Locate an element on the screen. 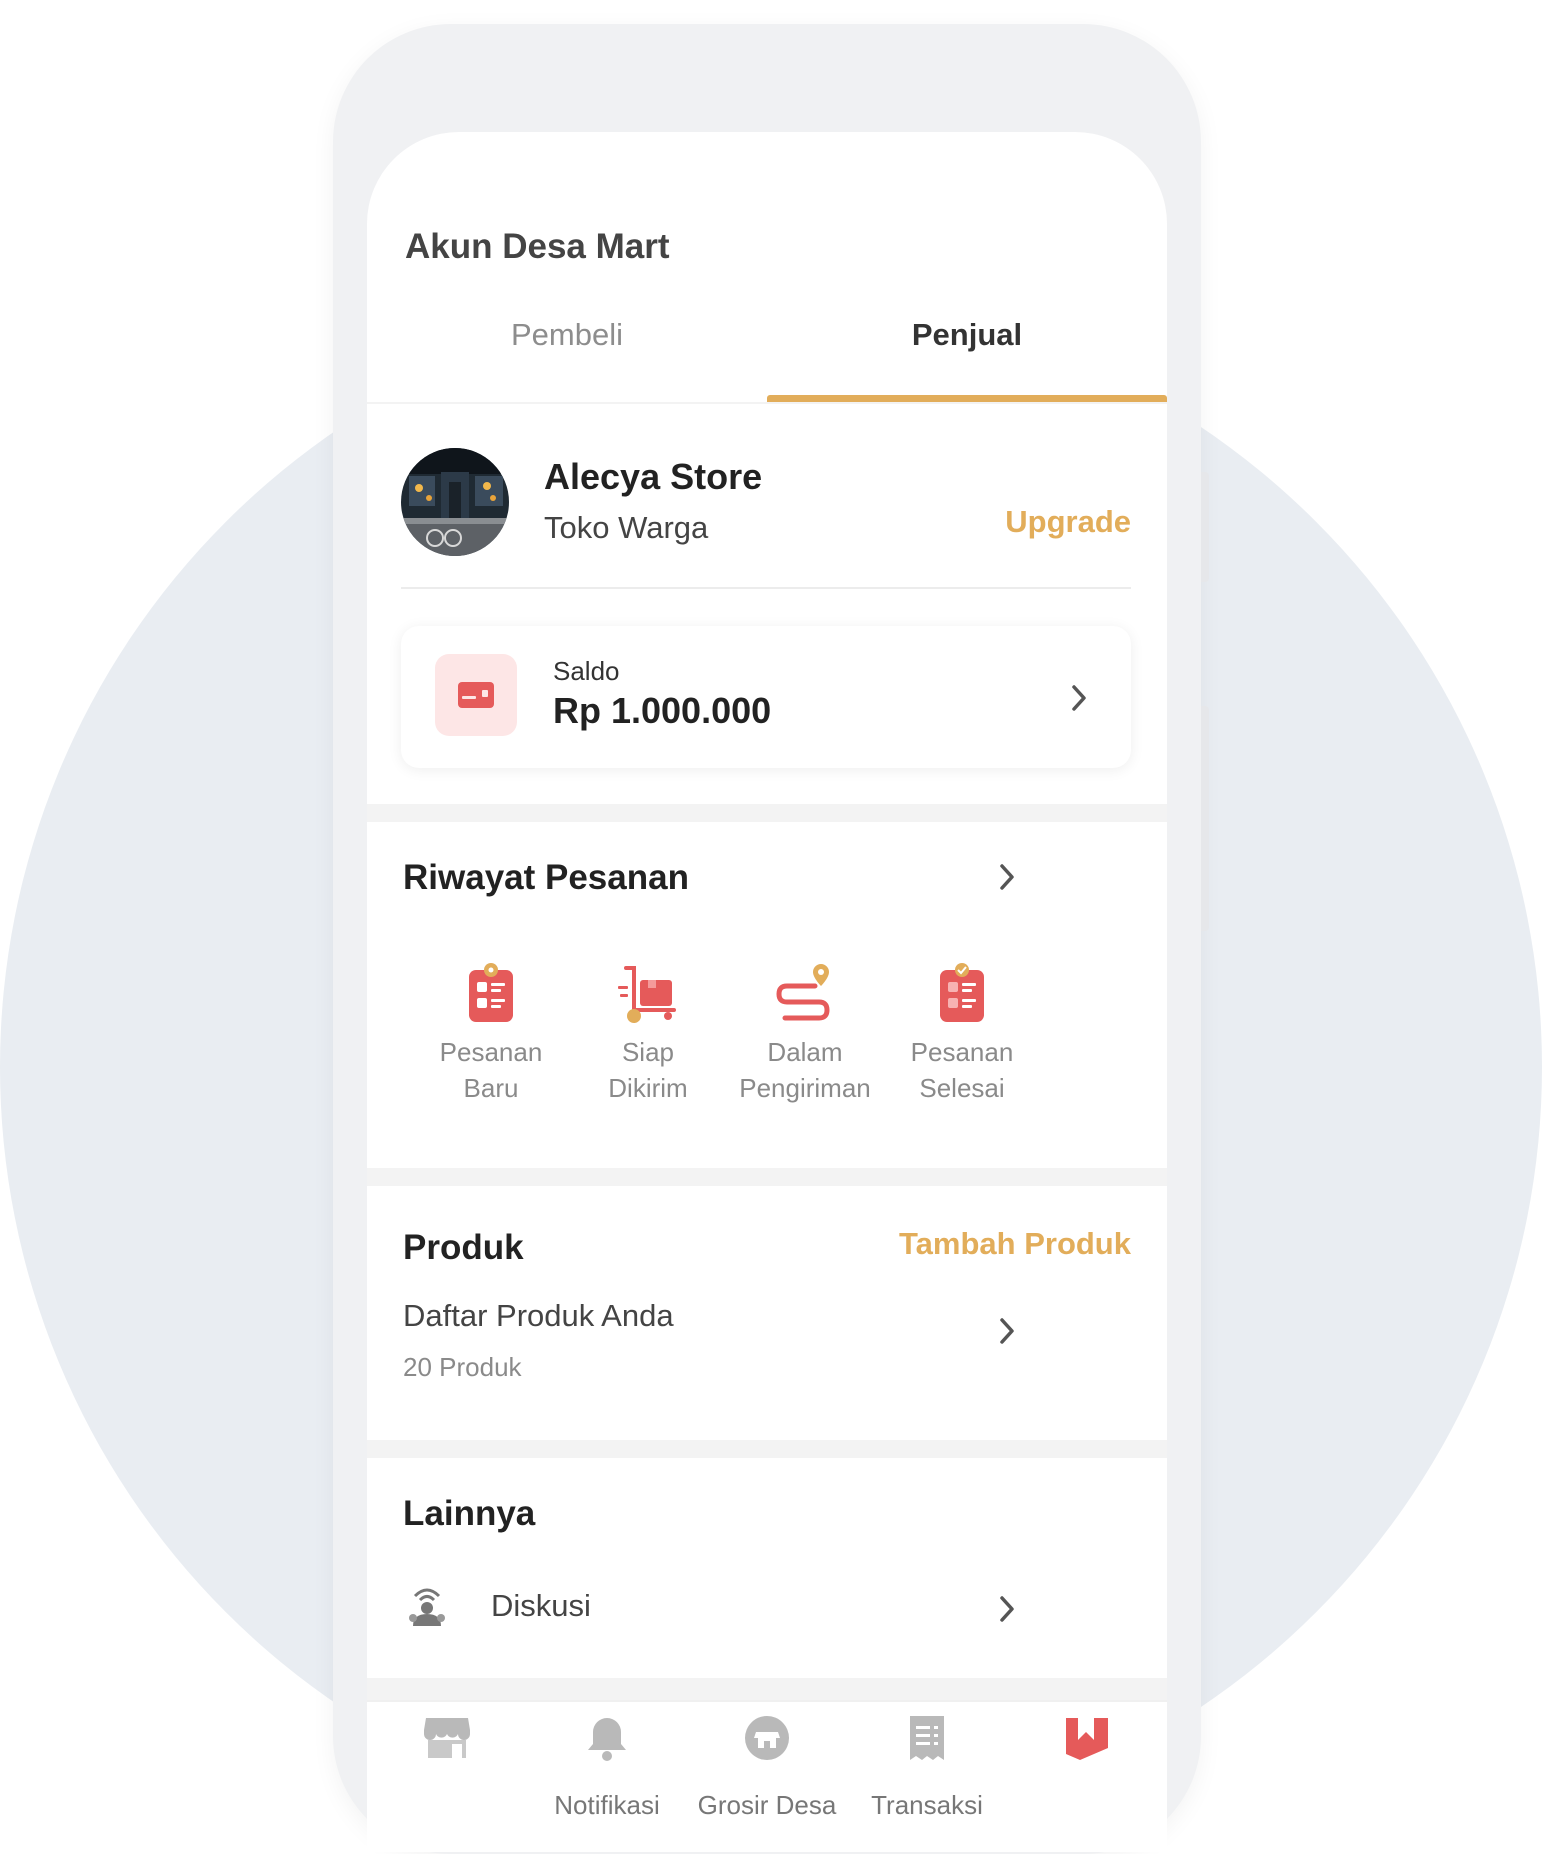  product-list-link: Daftar Produk Anda is located at coordinates (538, 1316).